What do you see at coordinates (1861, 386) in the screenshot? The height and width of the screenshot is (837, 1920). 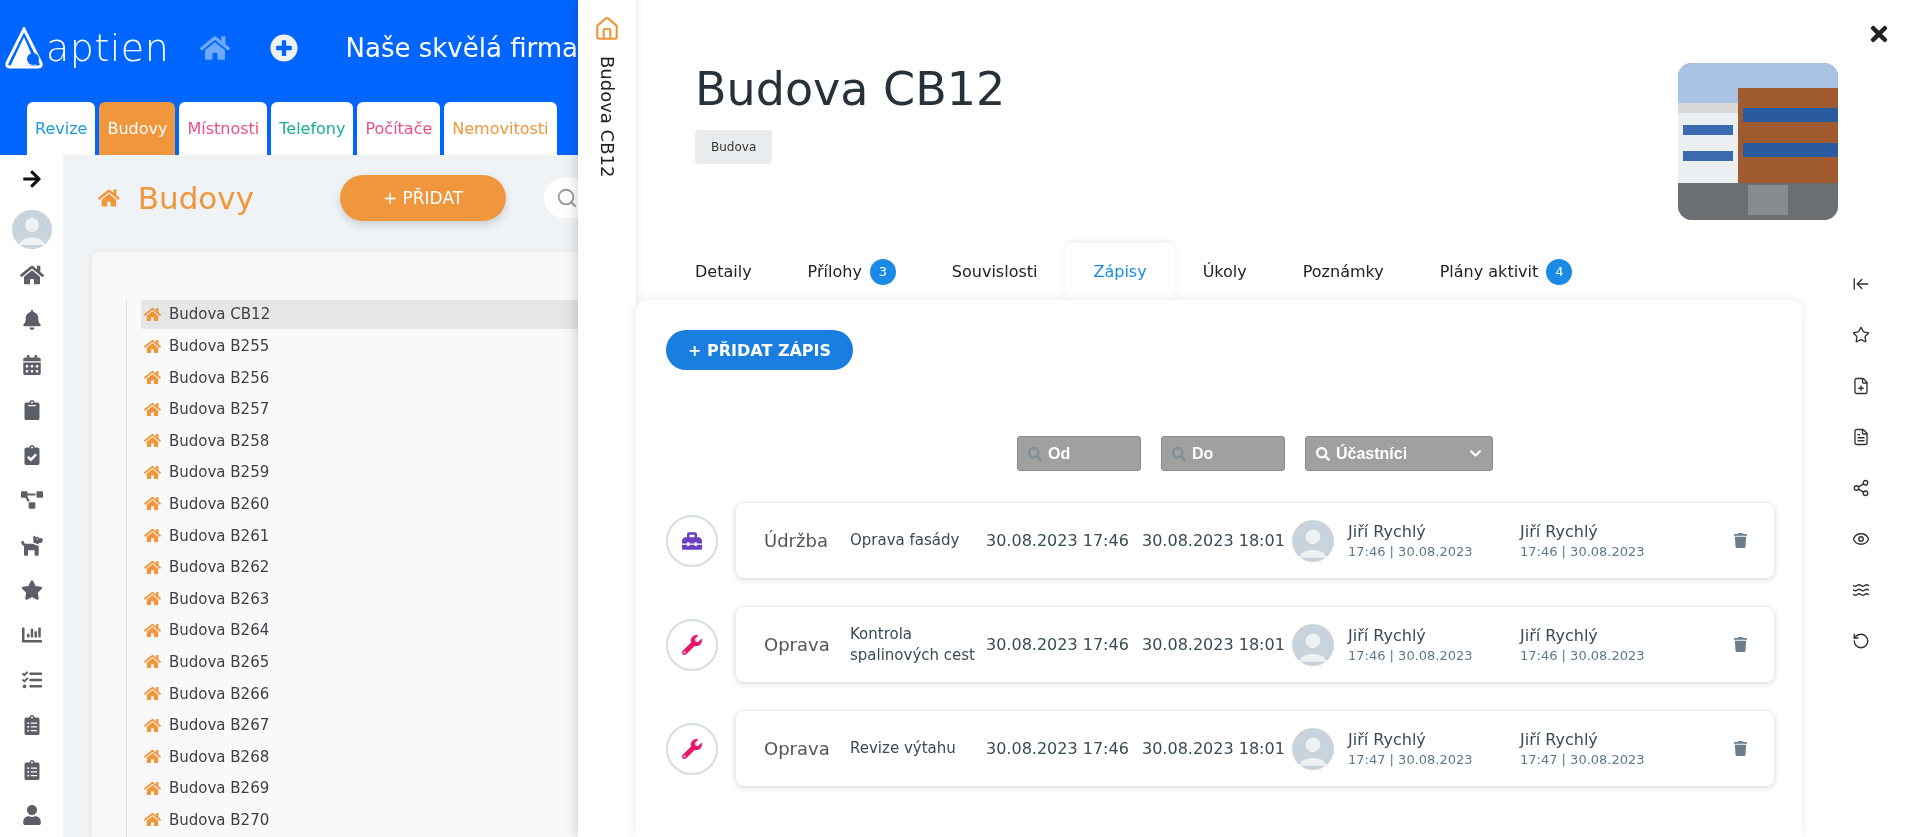 I see `file-plus-icon` at bounding box center [1861, 386].